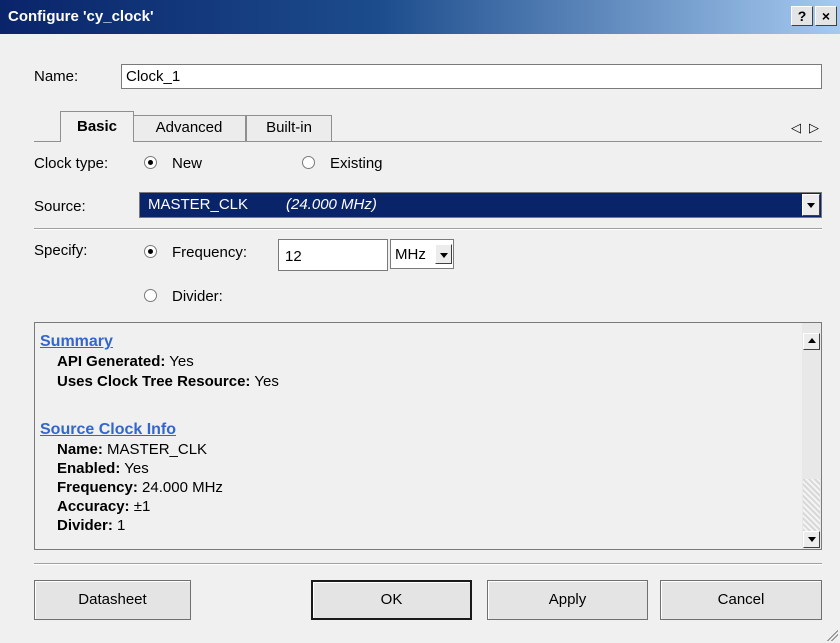 This screenshot has width=840, height=643. What do you see at coordinates (150, 251) in the screenshot?
I see `frequency-radio` at bounding box center [150, 251].